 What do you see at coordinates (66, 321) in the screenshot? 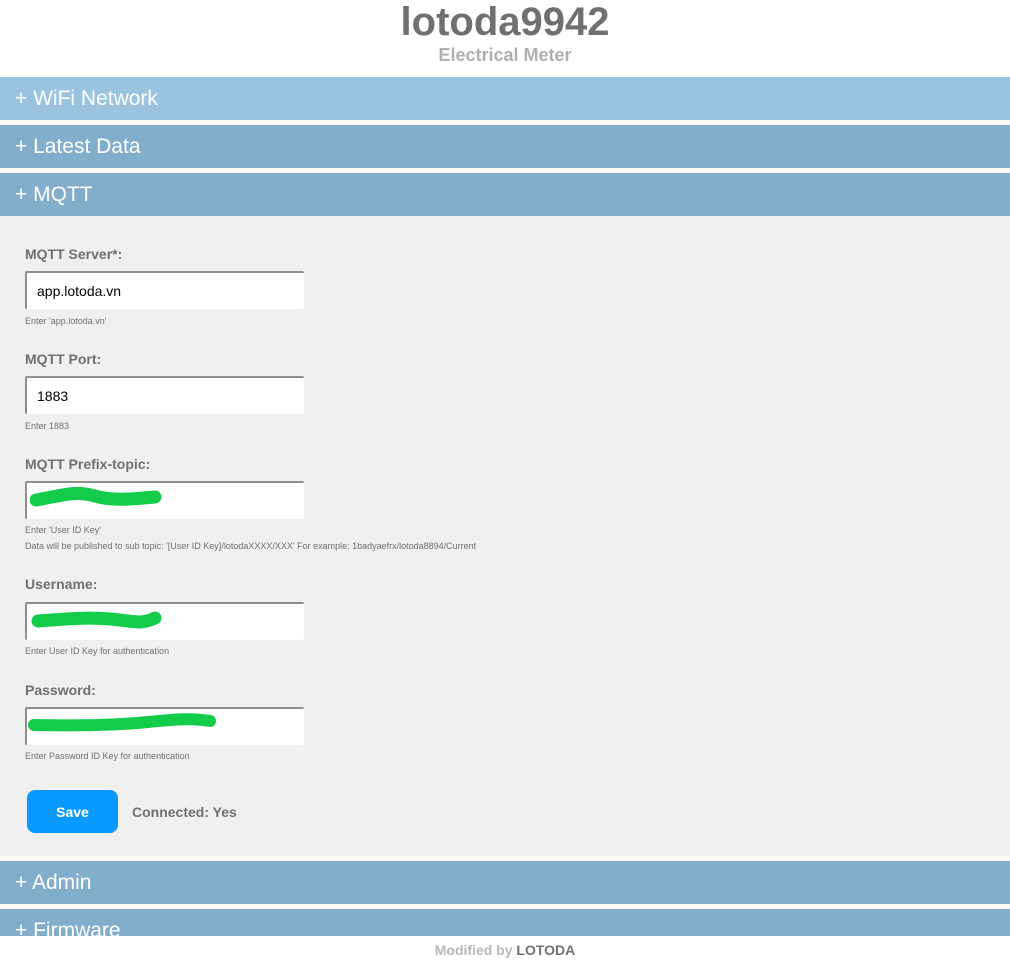
I see `mqtt-server-hint: Enter 'app.lotoda.vn'` at bounding box center [66, 321].